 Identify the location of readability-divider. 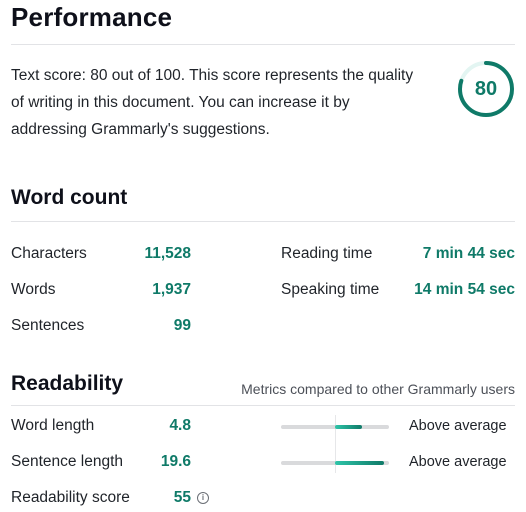
(263, 405).